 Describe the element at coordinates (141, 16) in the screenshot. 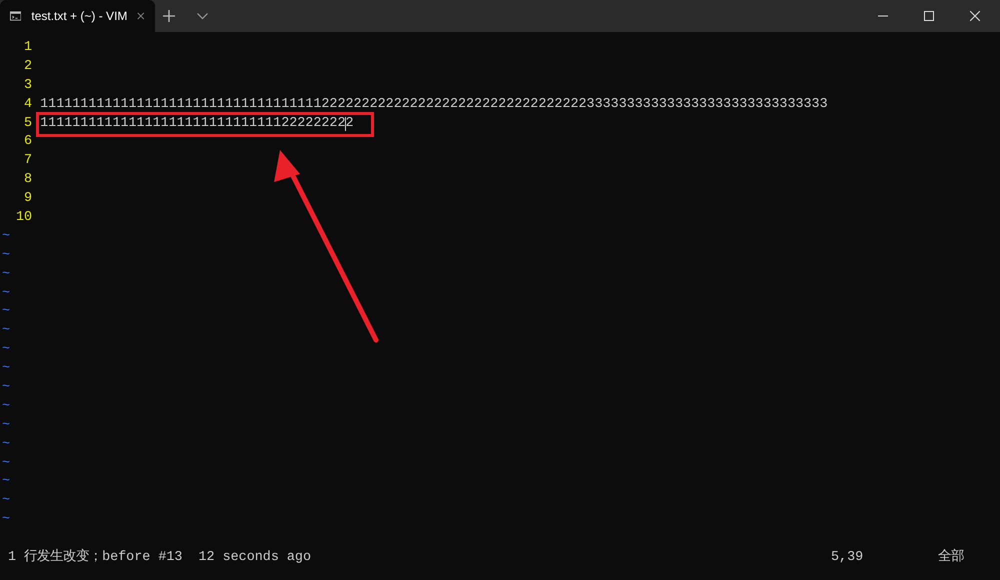

I see `close-icon` at that location.